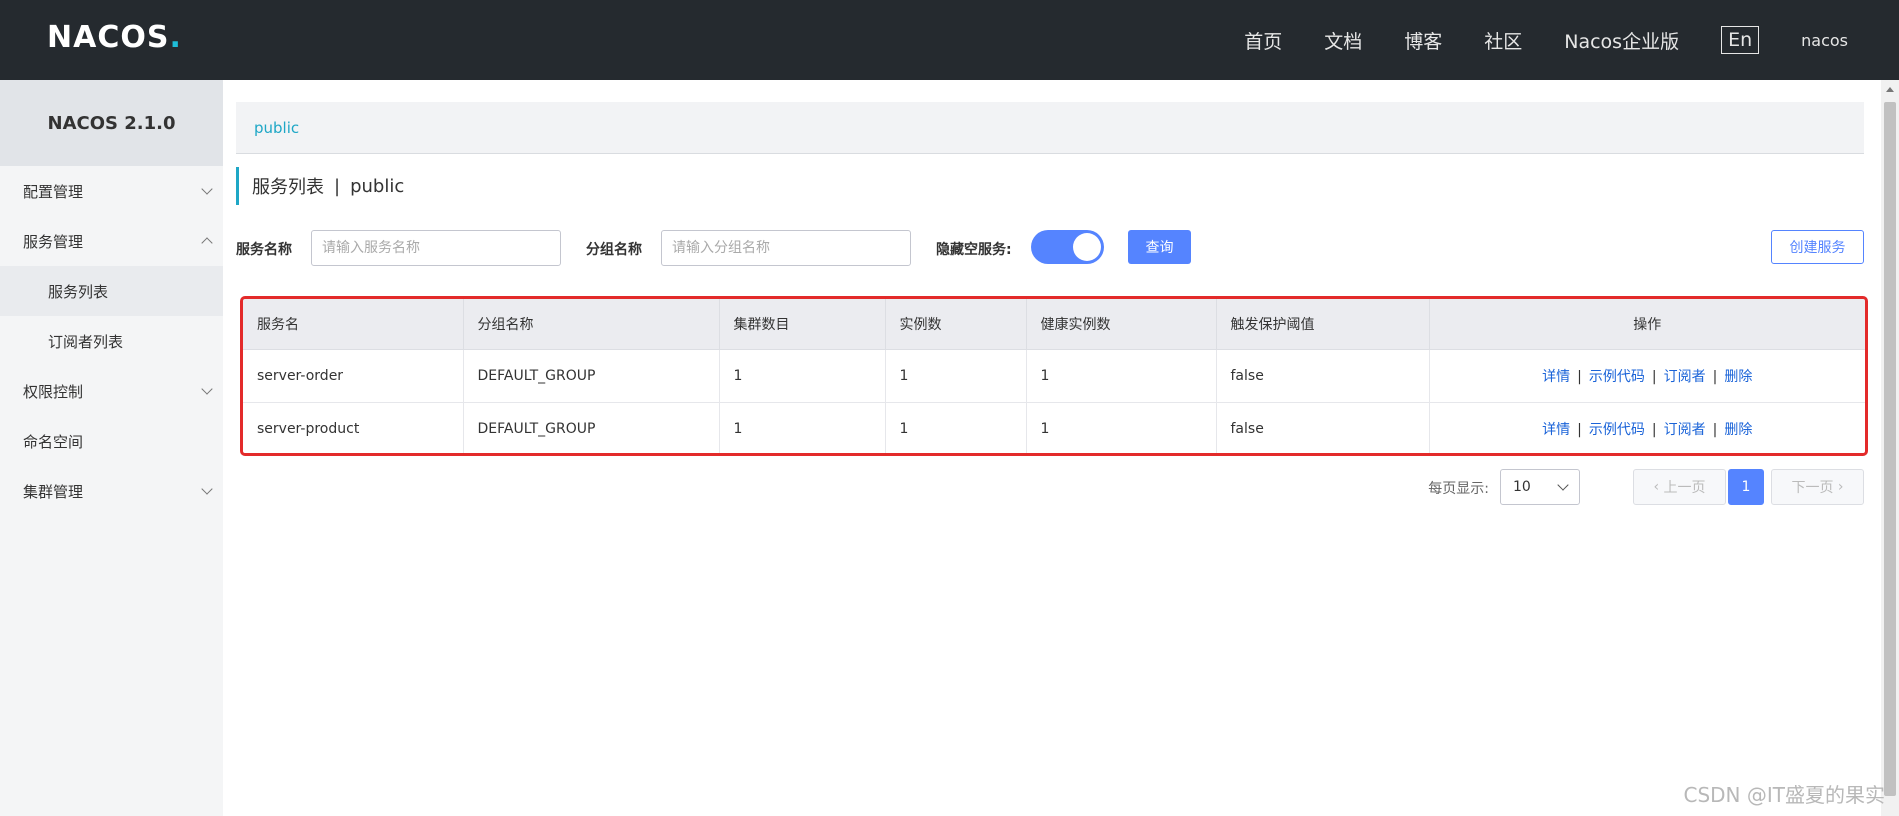  What do you see at coordinates (1263, 40) in the screenshot?
I see `nav-home: 首页` at bounding box center [1263, 40].